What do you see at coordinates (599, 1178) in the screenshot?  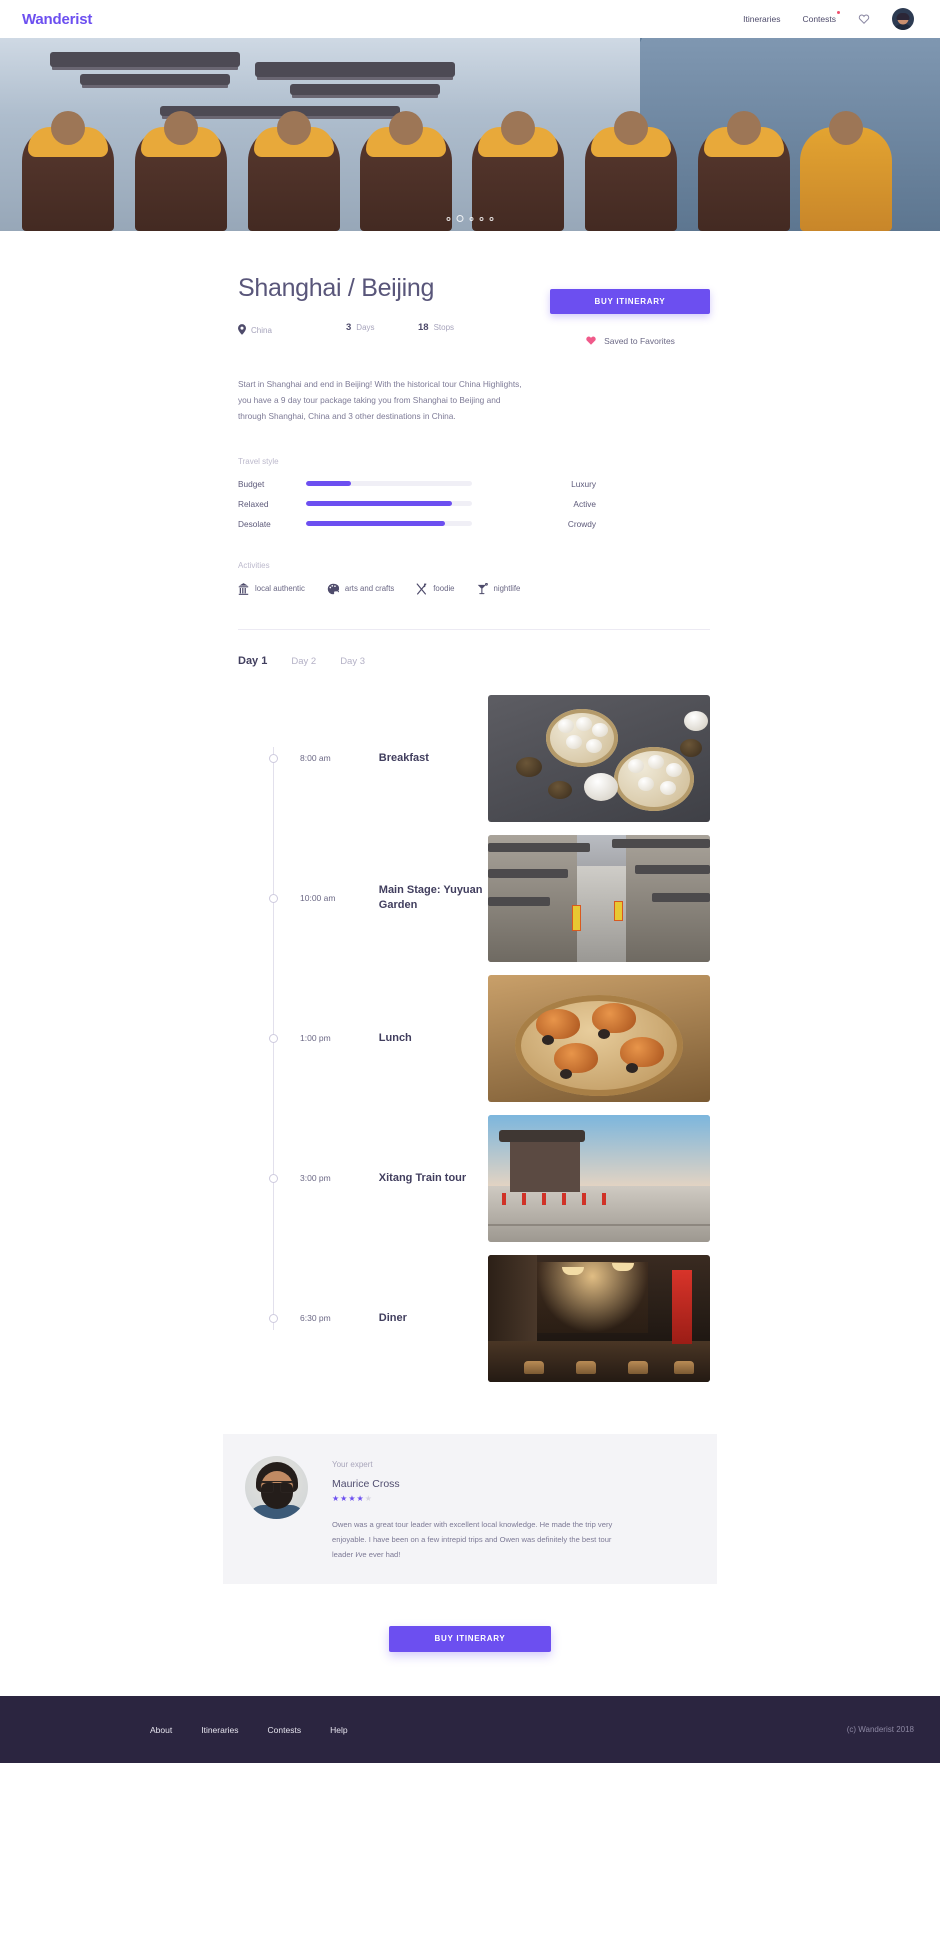 I see `timeline-photo-city-wall` at bounding box center [599, 1178].